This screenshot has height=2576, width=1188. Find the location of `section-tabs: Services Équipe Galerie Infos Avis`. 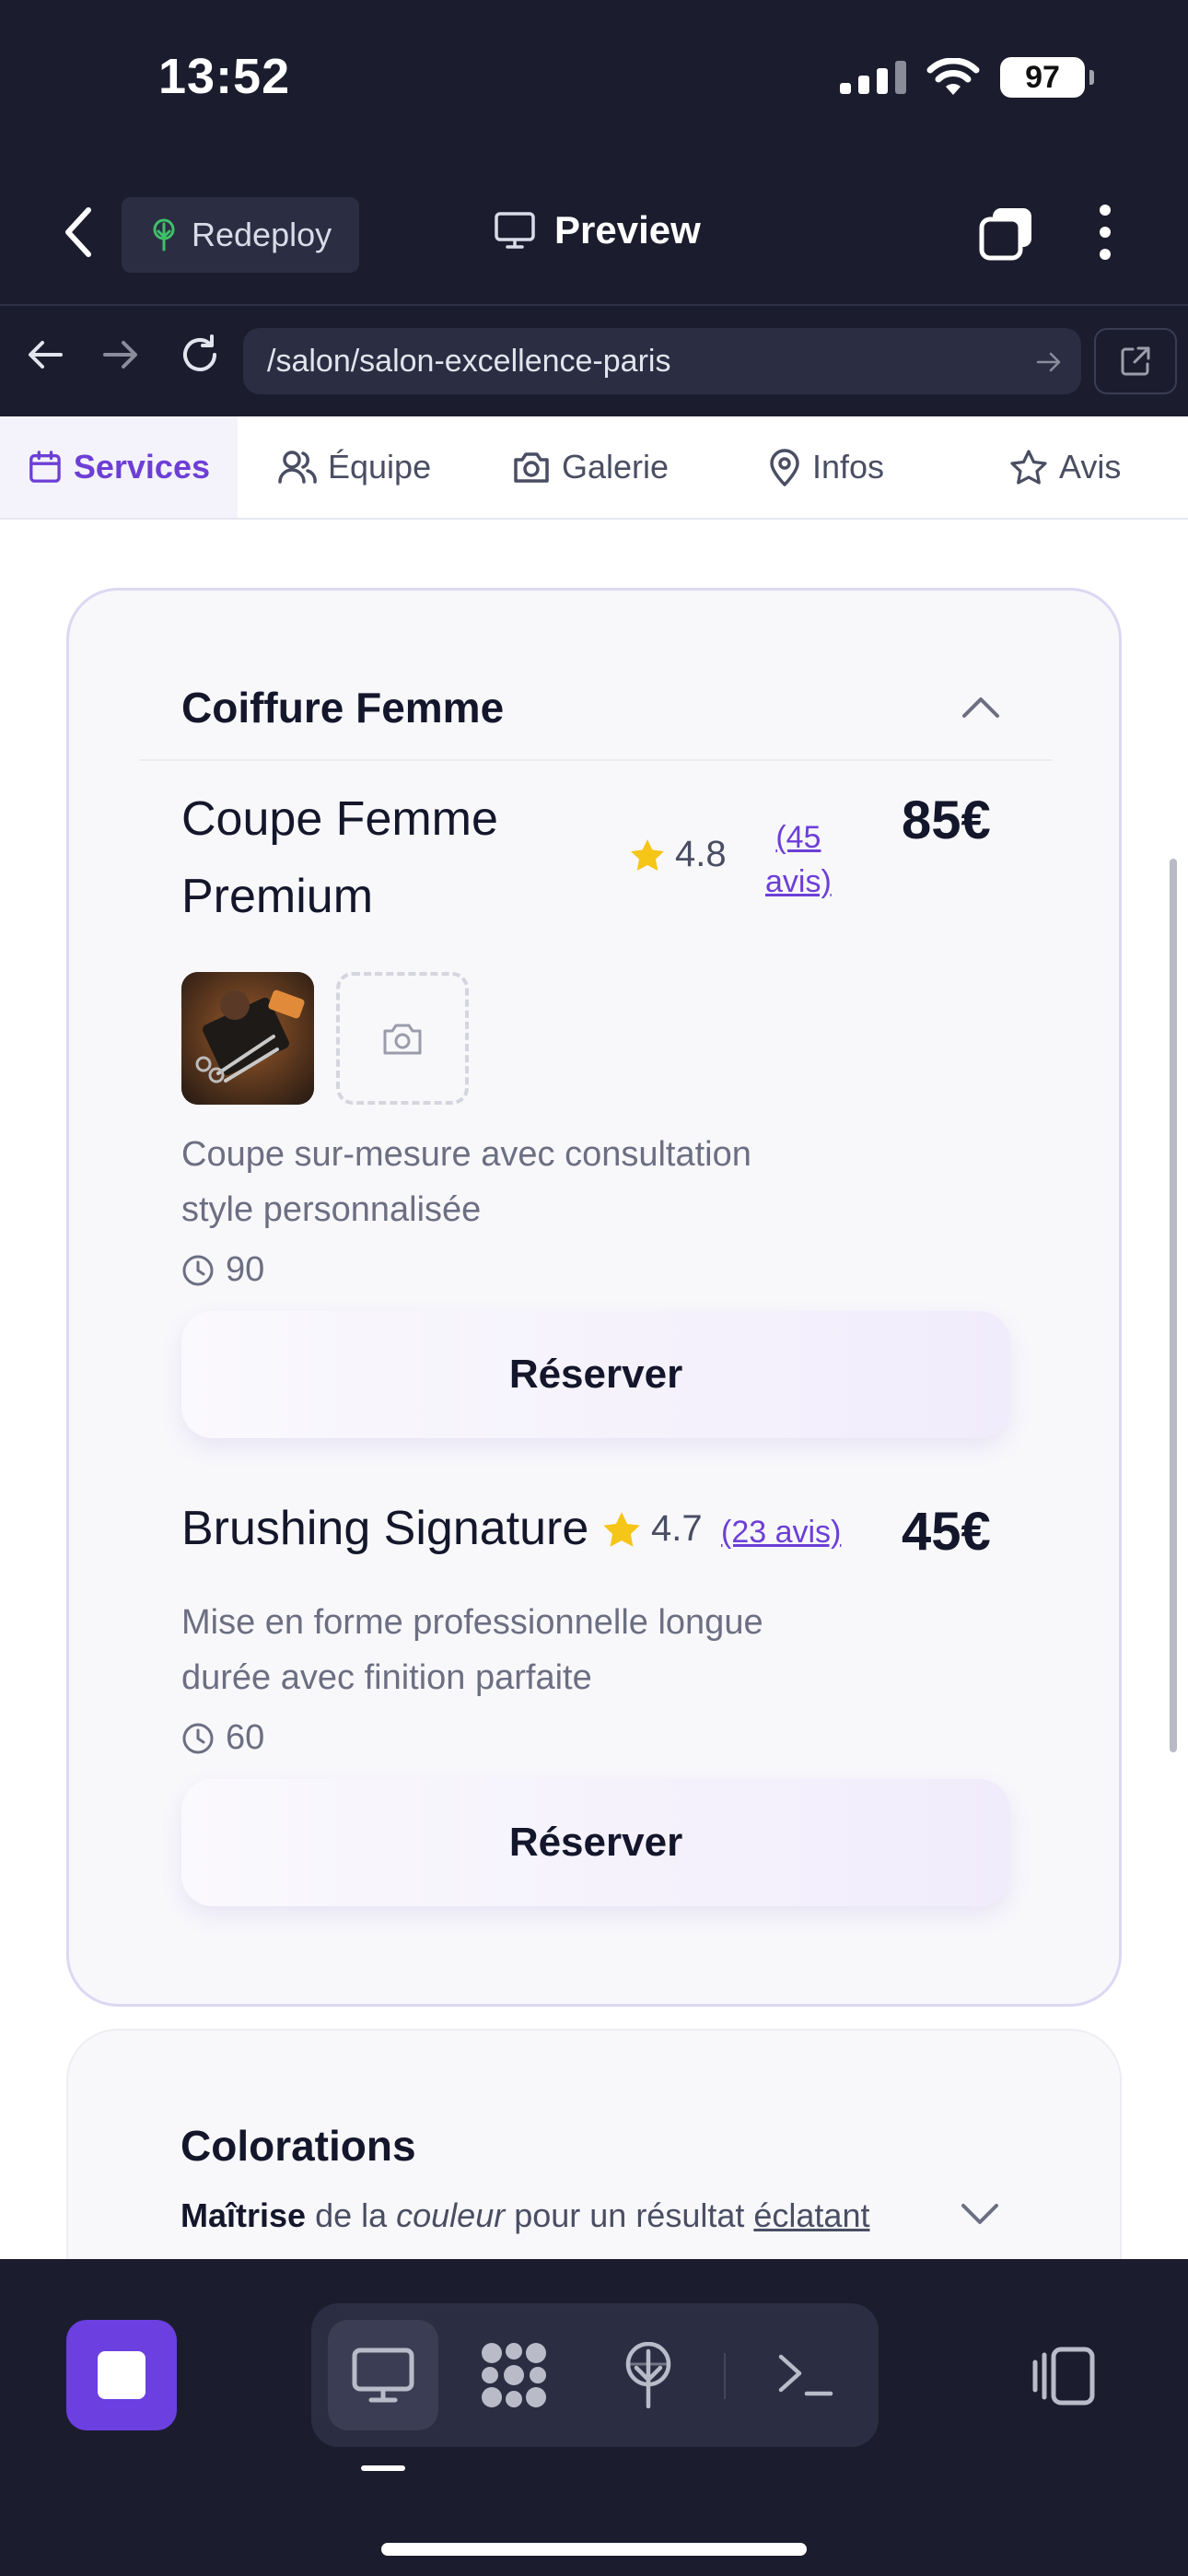

section-tabs: Services Équipe Galerie Infos Avis is located at coordinates (594, 468).